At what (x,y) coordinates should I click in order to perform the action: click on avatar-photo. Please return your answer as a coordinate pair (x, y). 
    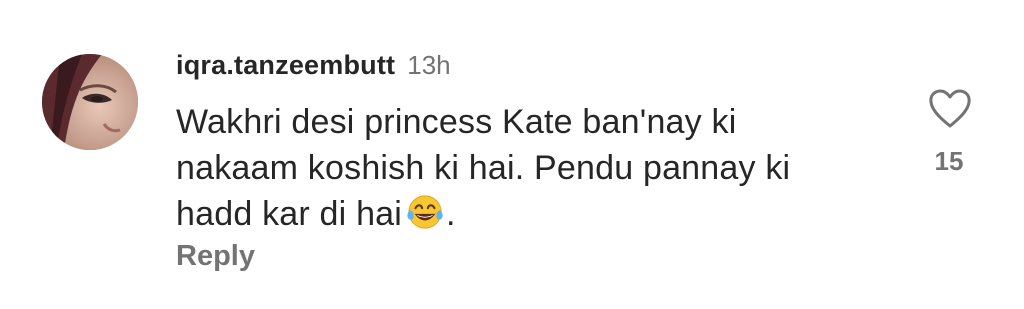
    Looking at the image, I should click on (90, 102).